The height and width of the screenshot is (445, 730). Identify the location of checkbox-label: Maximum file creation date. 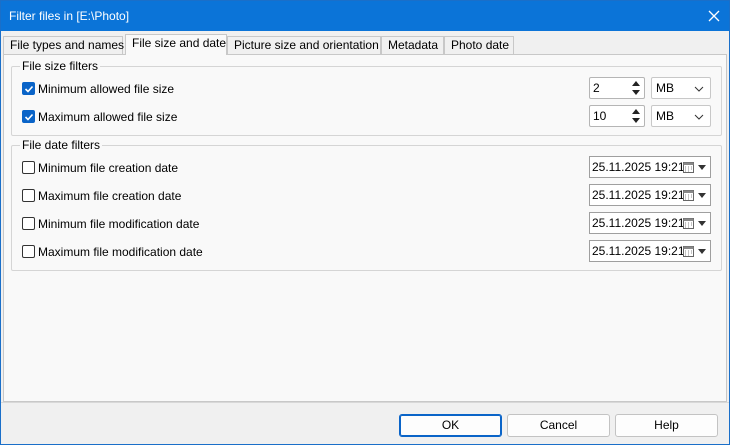
(110, 196).